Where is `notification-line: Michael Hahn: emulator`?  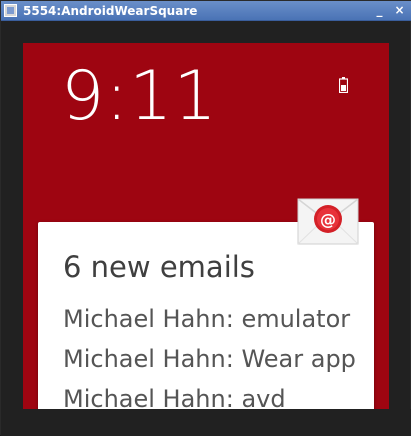 notification-line: Michael Hahn: emulator is located at coordinates (207, 319).